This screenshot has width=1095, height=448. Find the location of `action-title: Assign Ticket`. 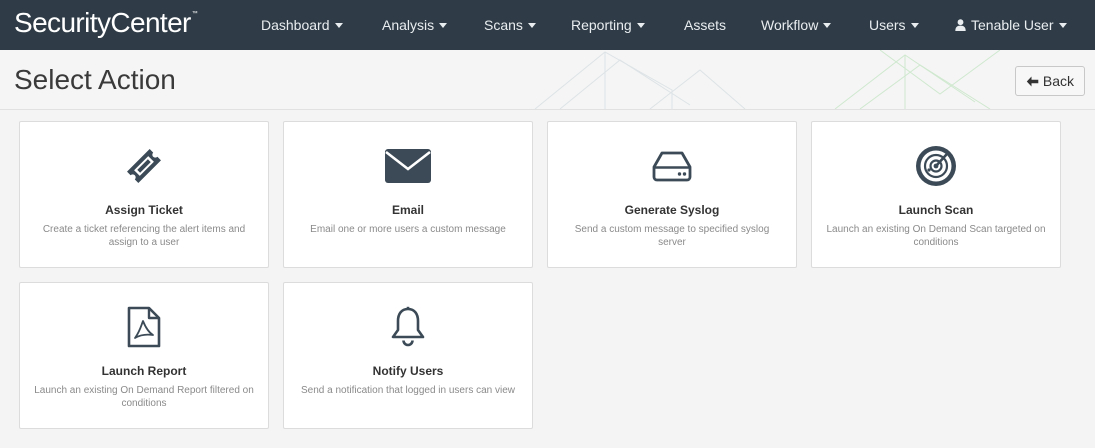

action-title: Assign Ticket is located at coordinates (144, 210).